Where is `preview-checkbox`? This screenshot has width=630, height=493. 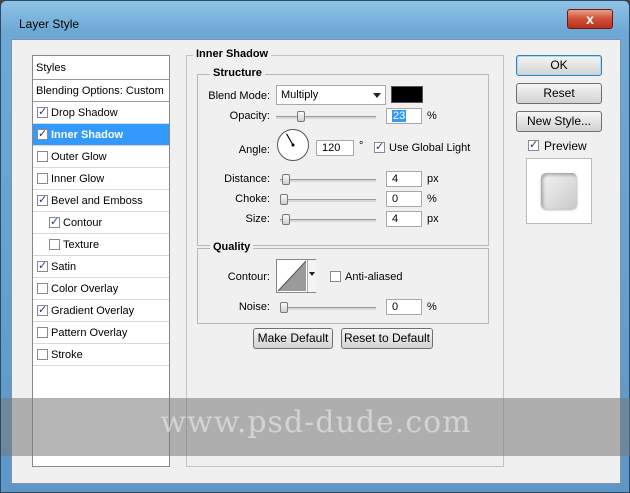 preview-checkbox is located at coordinates (533, 144).